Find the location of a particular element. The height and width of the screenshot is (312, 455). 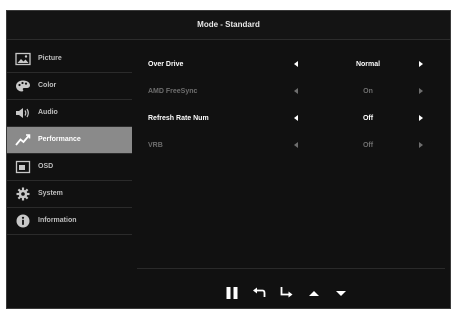

enter-icon is located at coordinates (286, 293).